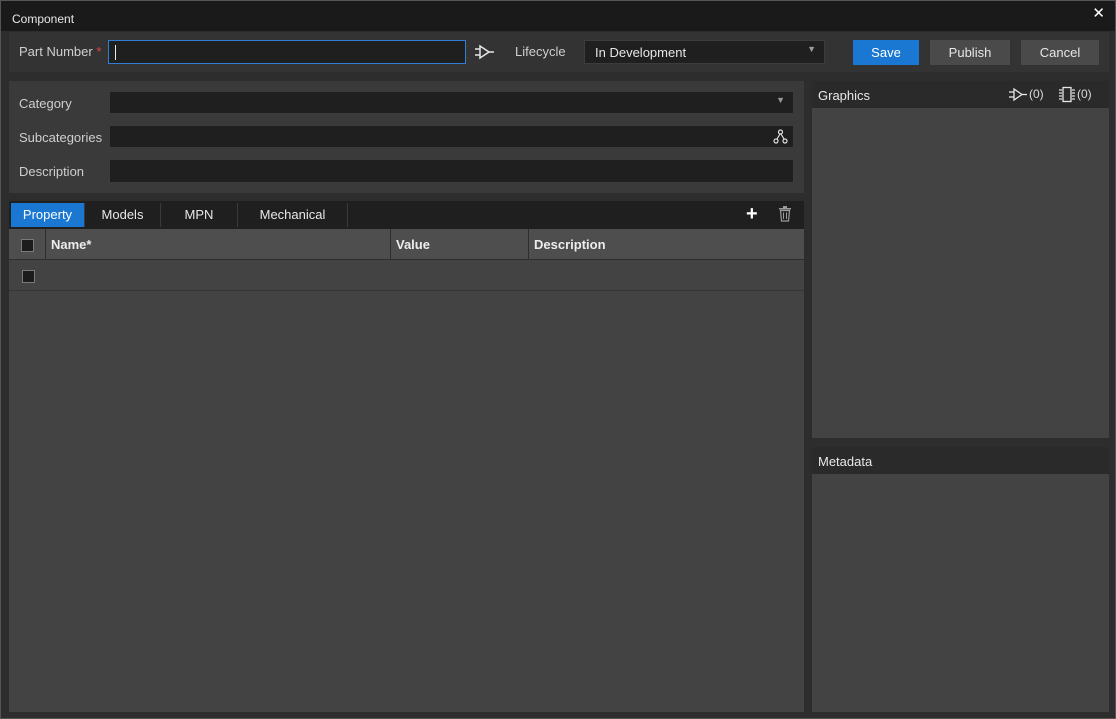  I want to click on add-icon: +, so click(752, 214).